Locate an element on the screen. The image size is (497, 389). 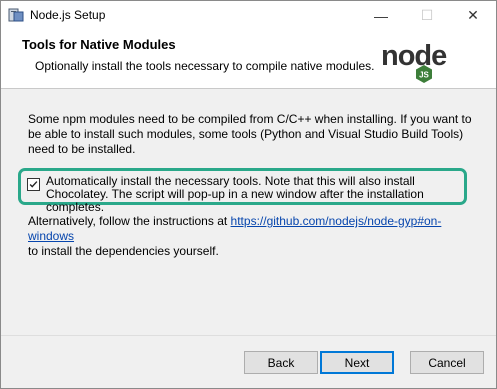
footer-divider is located at coordinates (248, 335).